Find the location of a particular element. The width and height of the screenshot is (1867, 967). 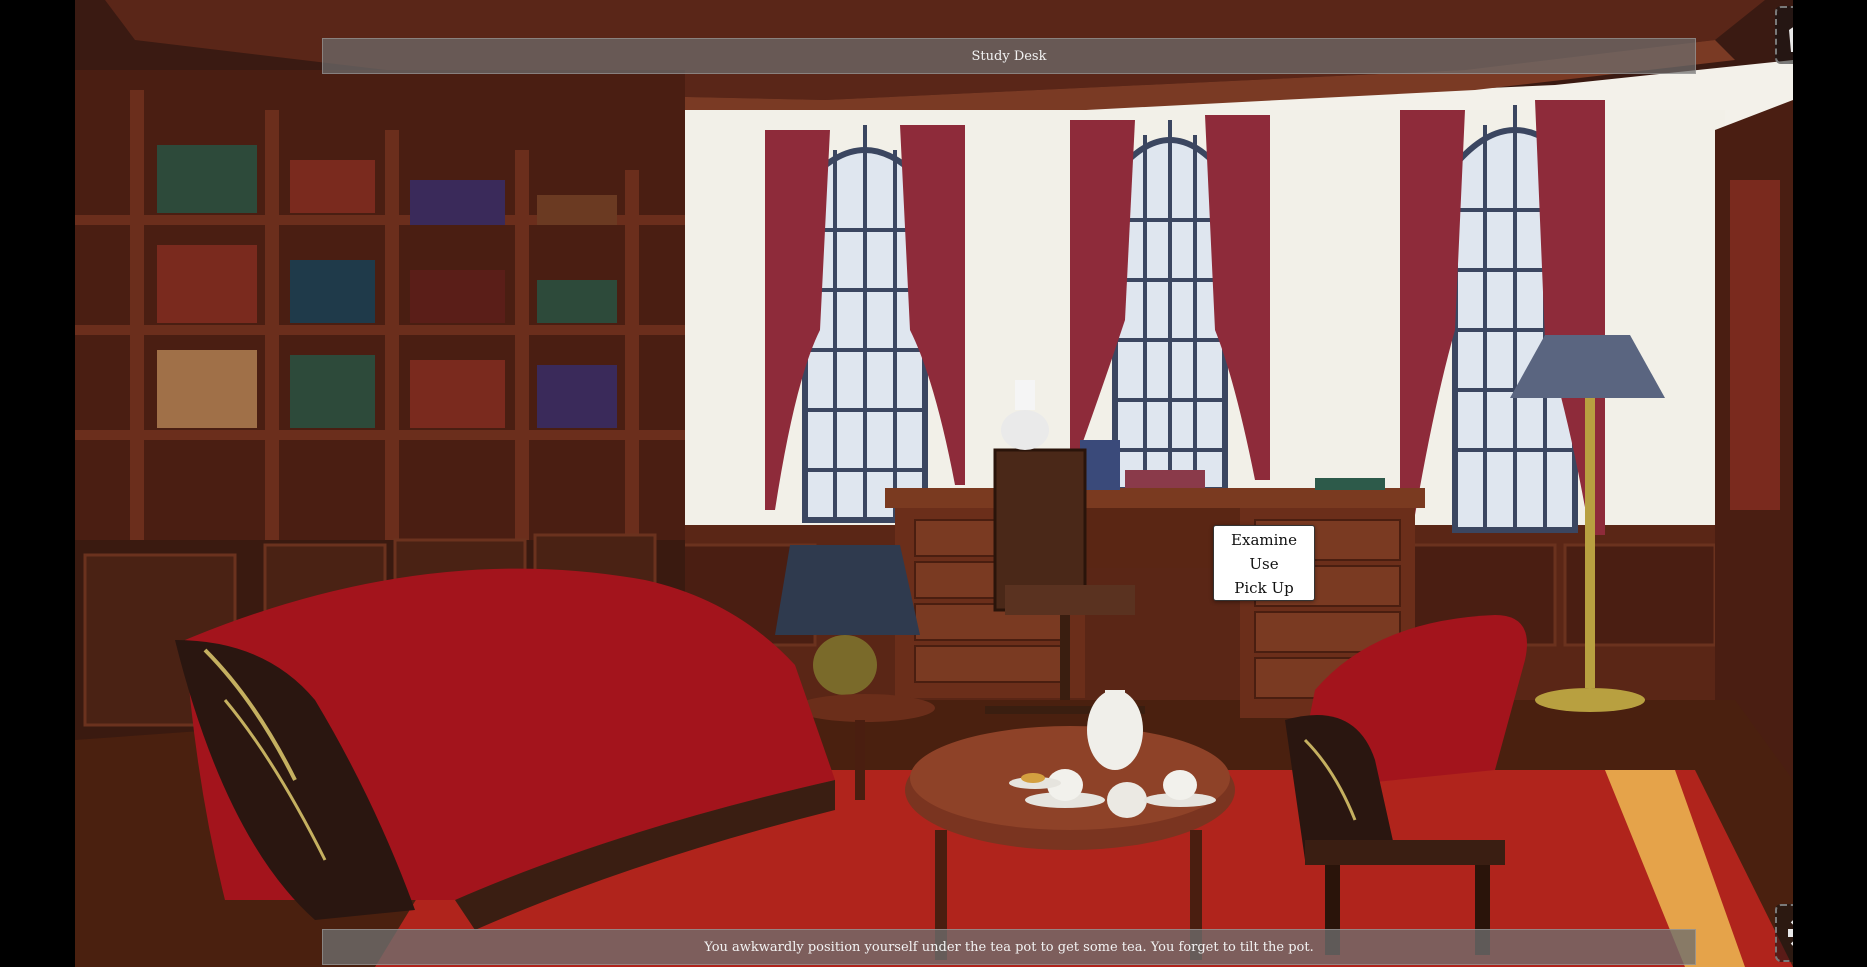

gear-icon is located at coordinates (1790, 933).